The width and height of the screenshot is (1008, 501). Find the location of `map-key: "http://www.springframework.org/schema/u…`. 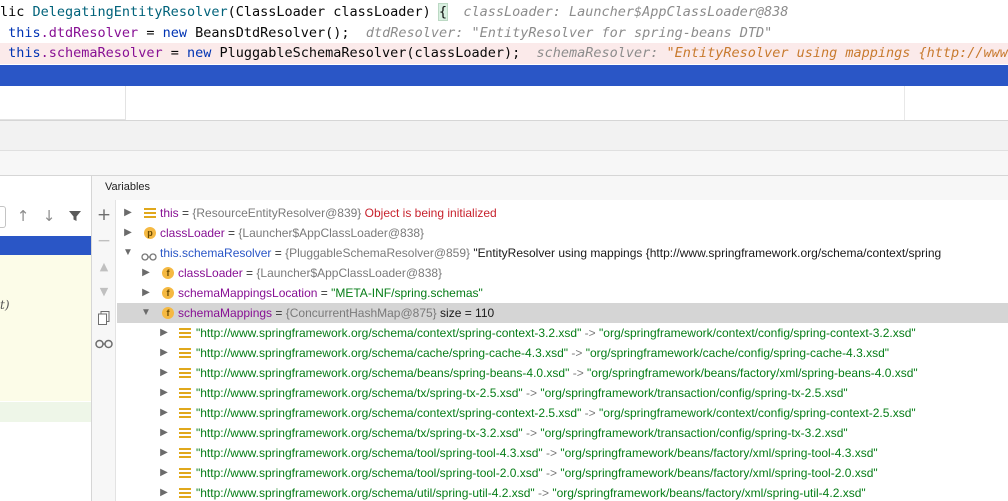

map-key: "http://www.springframework.org/schema/u… is located at coordinates (365, 493).